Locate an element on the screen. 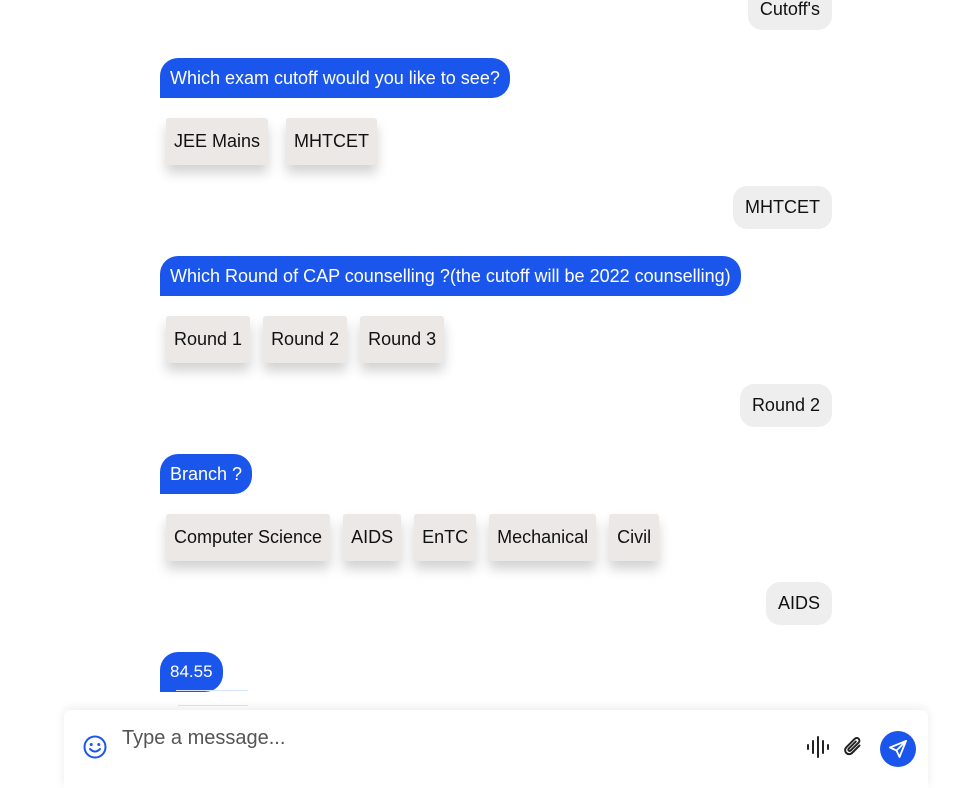  user-message-text: Round 2 is located at coordinates (785, 405).